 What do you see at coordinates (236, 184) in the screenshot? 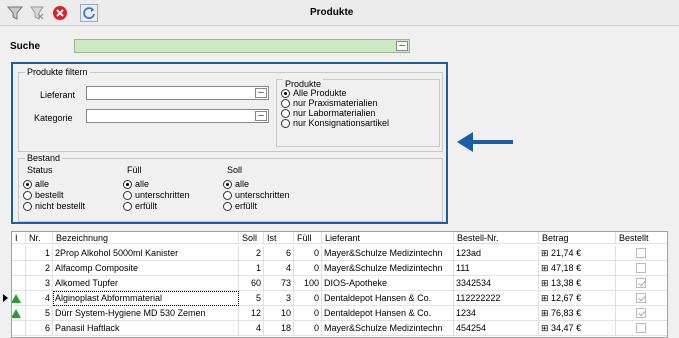
I see `soll-option-0: alle` at bounding box center [236, 184].